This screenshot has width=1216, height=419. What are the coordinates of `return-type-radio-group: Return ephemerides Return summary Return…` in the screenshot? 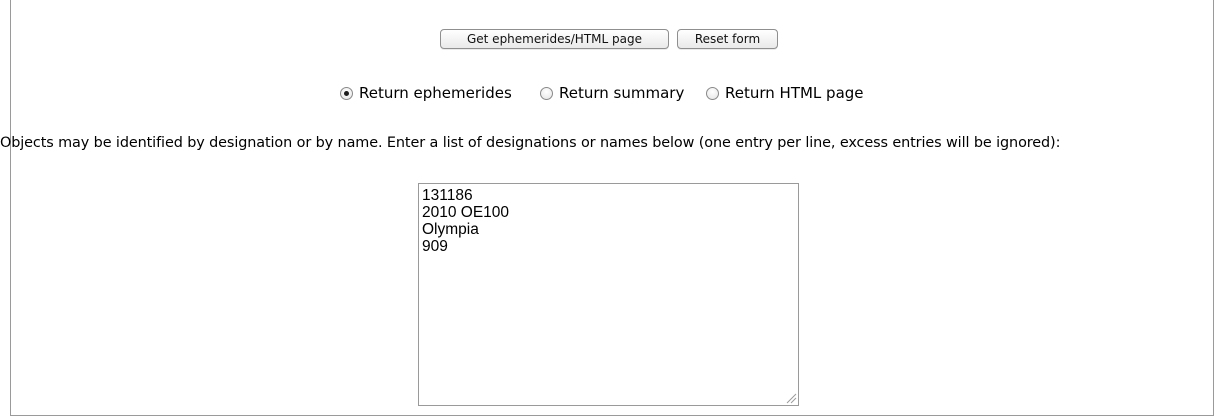 It's located at (608, 93).